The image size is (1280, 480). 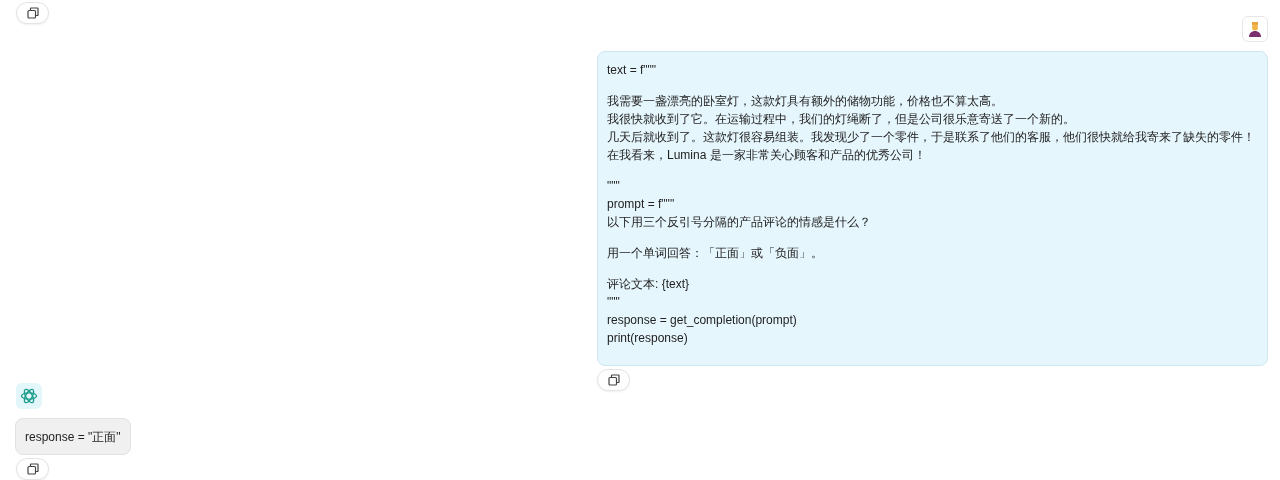 What do you see at coordinates (766, 155) in the screenshot?
I see `message-text: 在我看来，Lumina 是一家非常关心顾客和产品的优秀公司！` at bounding box center [766, 155].